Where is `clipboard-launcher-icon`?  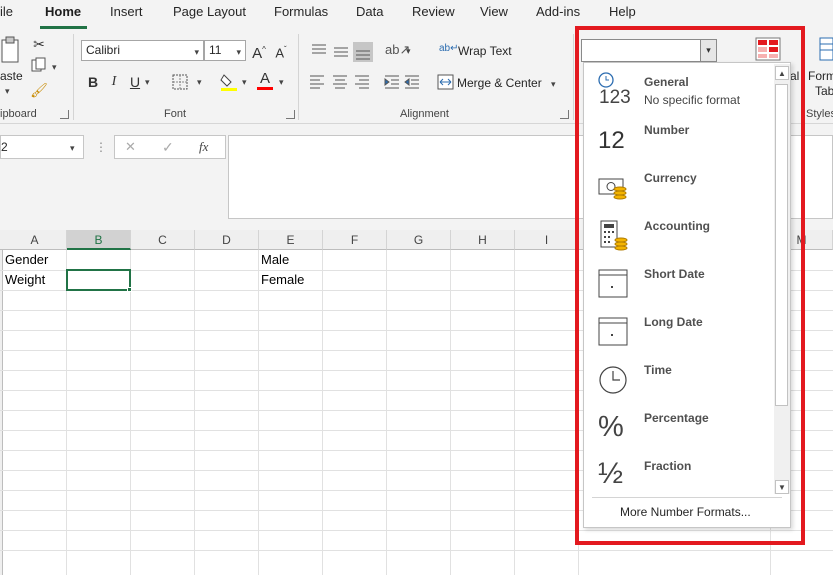 clipboard-launcher-icon is located at coordinates (64, 114).